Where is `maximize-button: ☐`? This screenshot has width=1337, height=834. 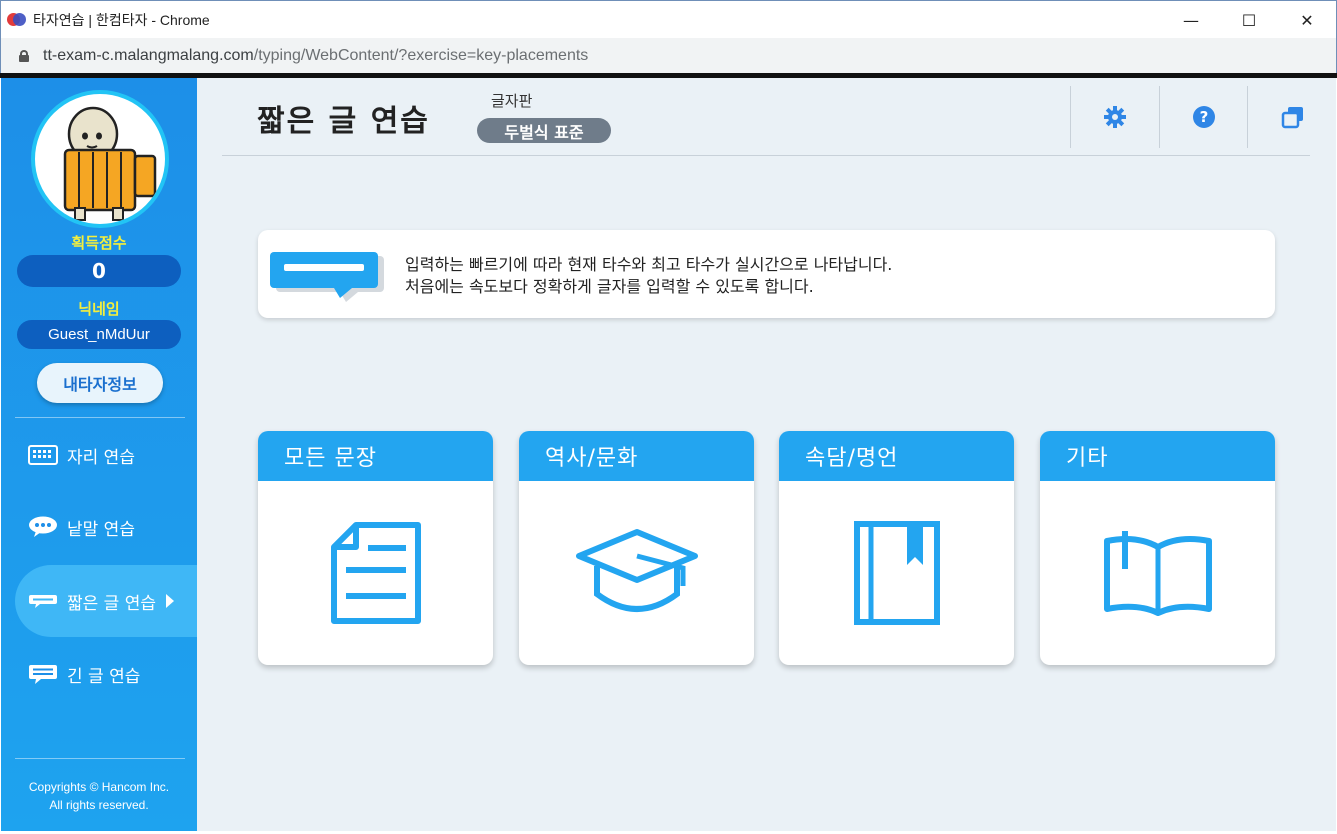 maximize-button: ☐ is located at coordinates (1249, 20).